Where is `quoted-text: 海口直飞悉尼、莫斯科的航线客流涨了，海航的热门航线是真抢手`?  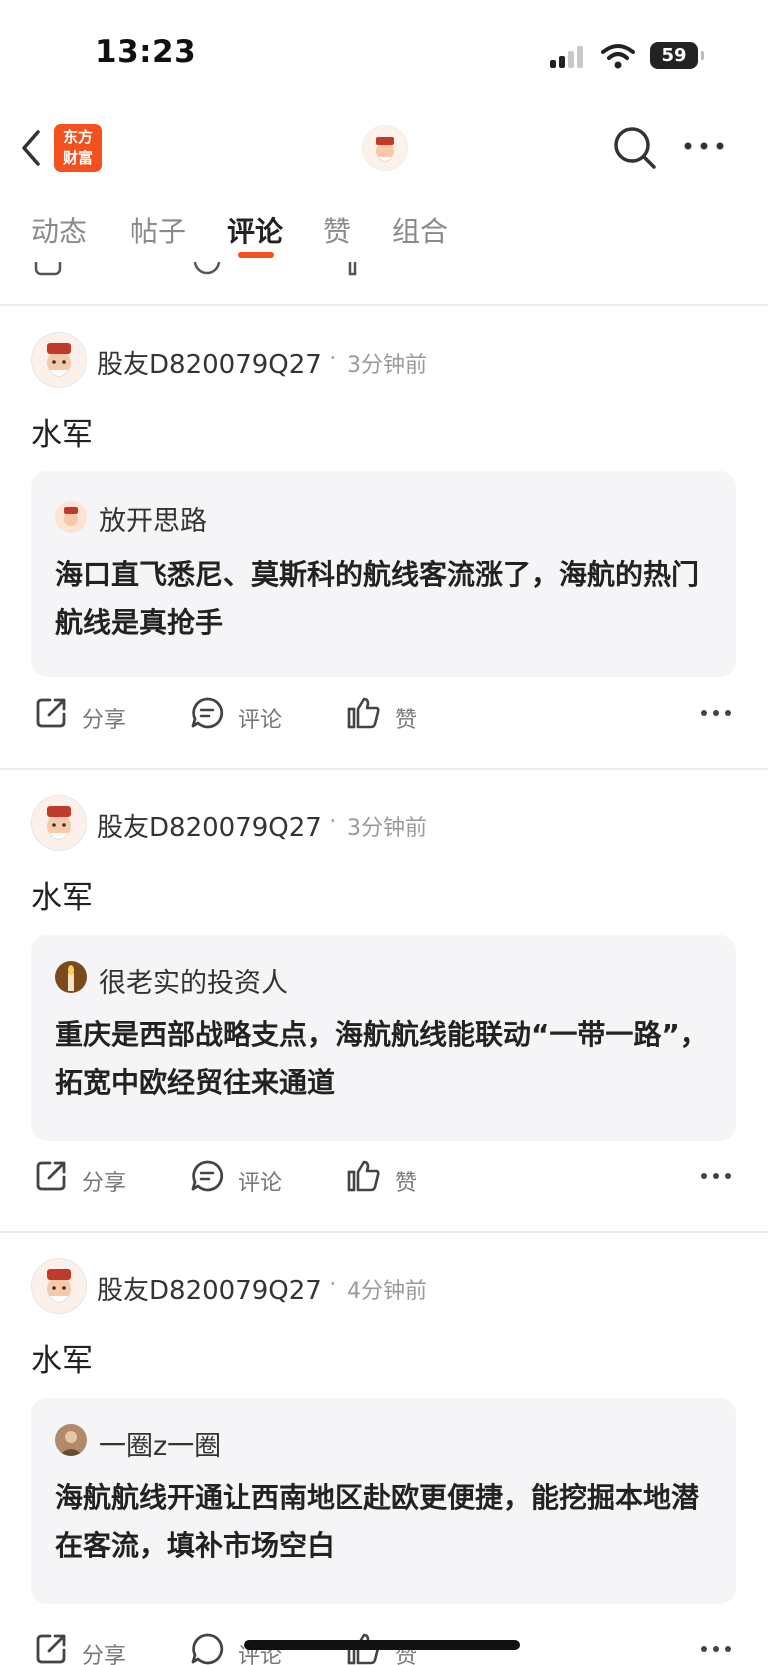
quoted-text: 海口直飞悉尼、莫斯科的航线客流涨了，海航的热门航线是真抢手 is located at coordinates (377, 598).